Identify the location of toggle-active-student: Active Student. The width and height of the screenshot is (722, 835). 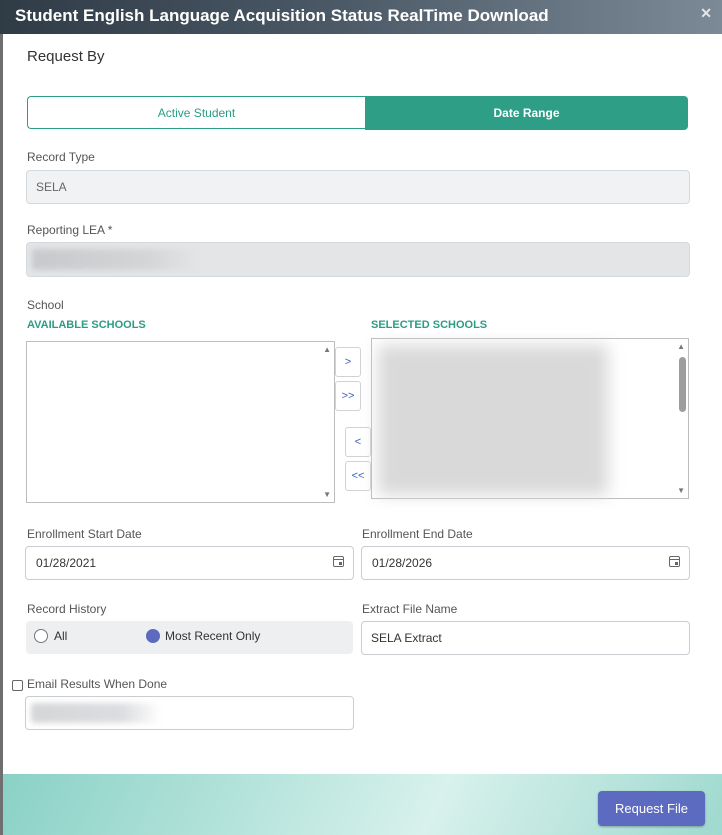
(196, 112).